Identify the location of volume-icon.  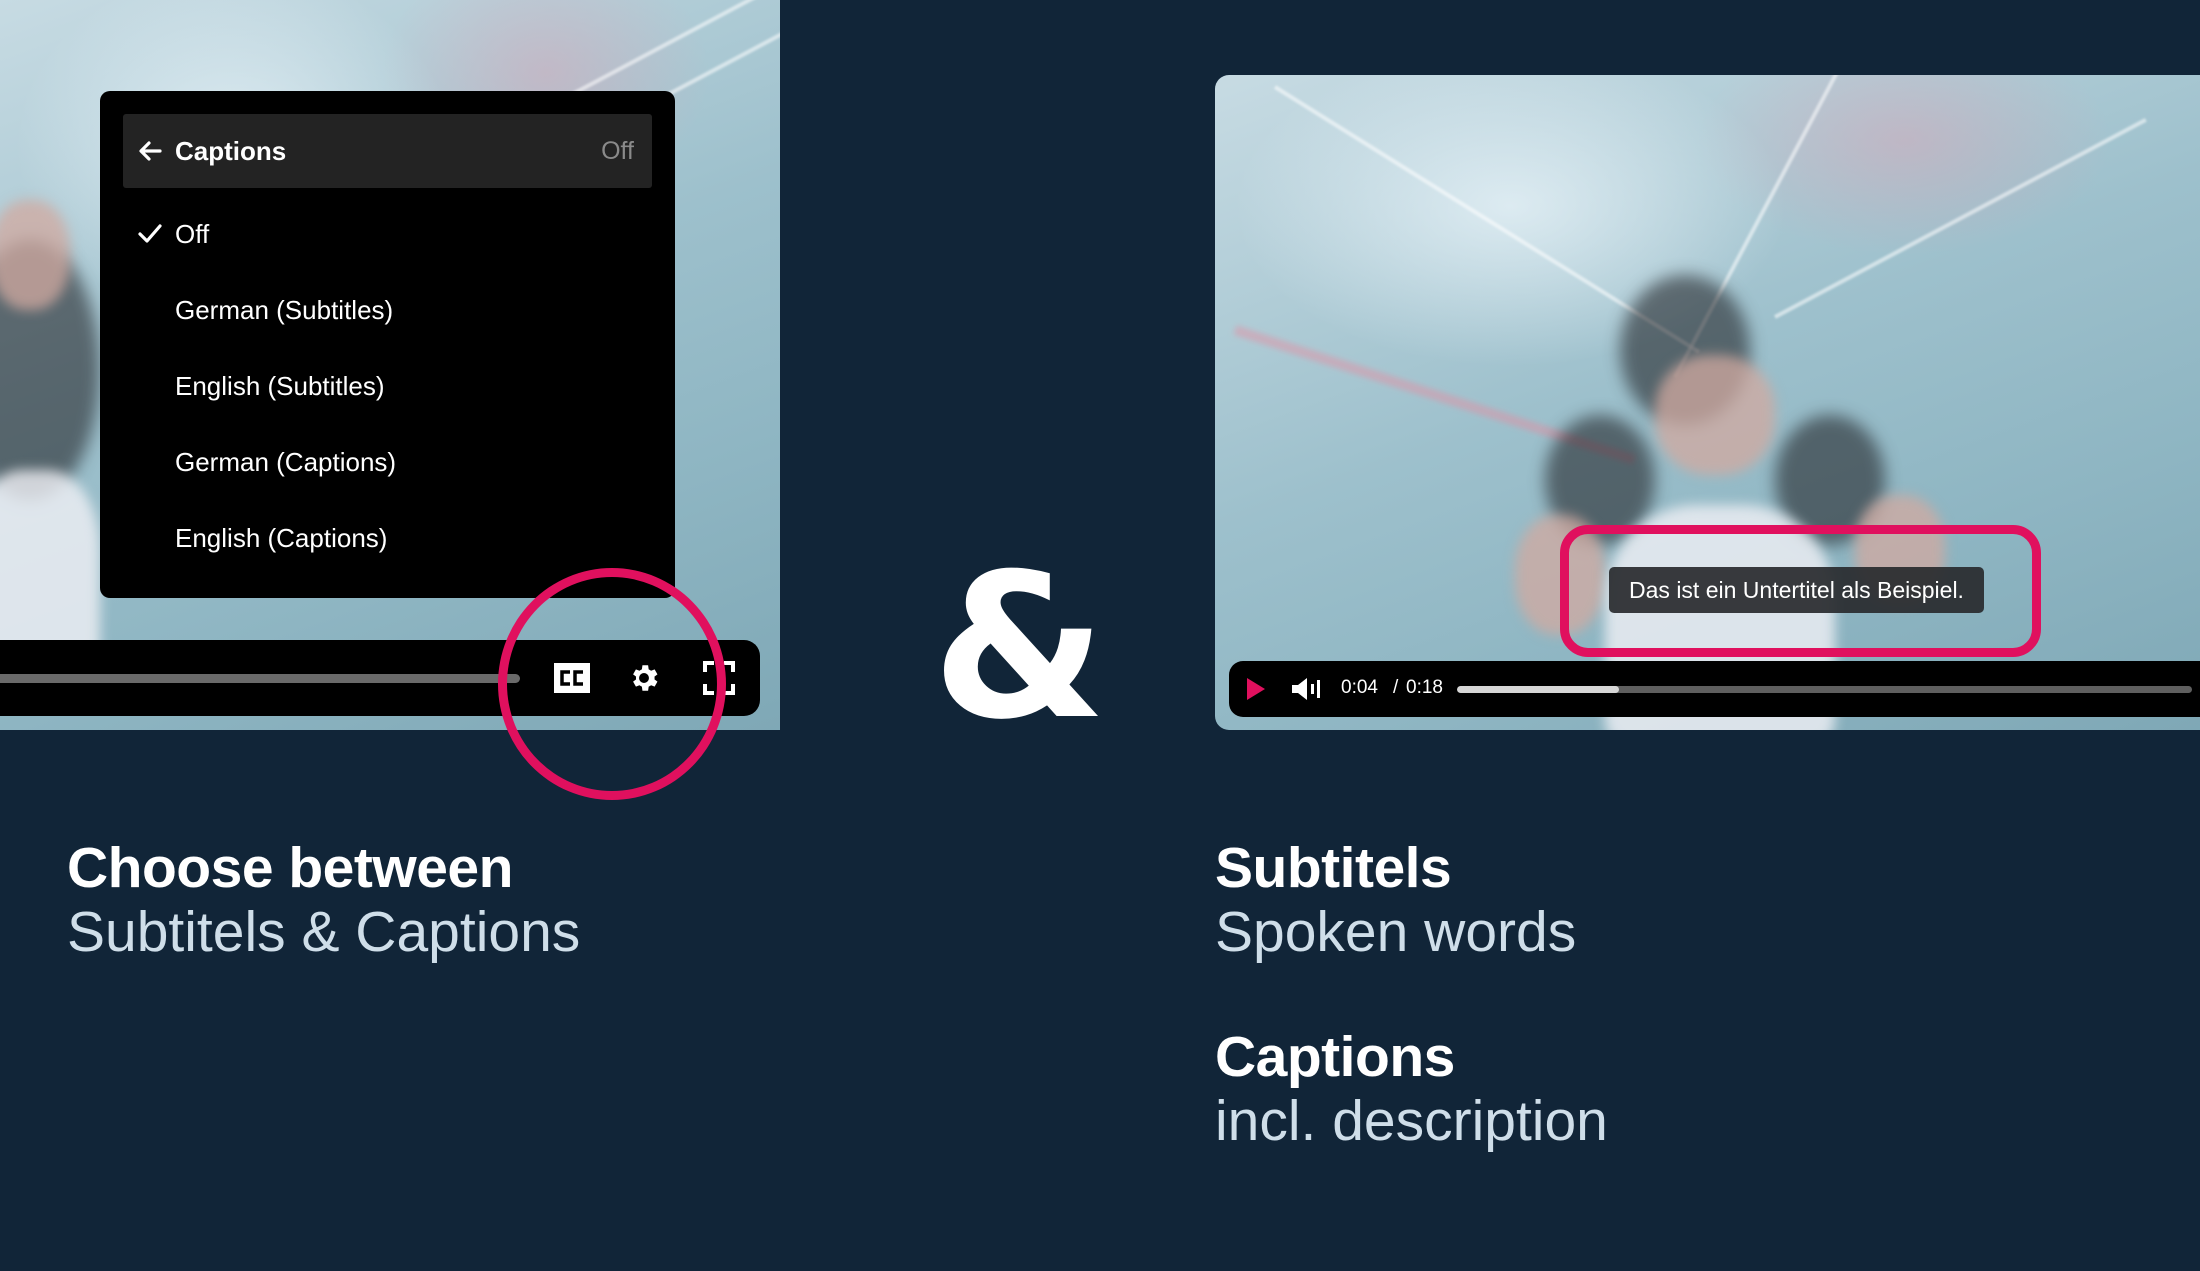
(1307, 689).